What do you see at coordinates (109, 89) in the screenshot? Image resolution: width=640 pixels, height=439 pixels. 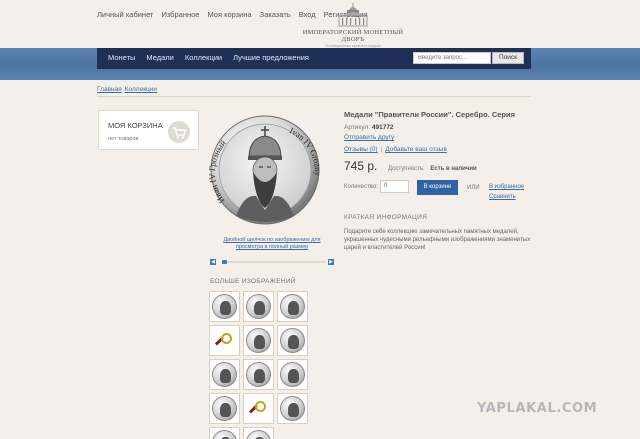 I see `breadcrumb-home: Главная` at bounding box center [109, 89].